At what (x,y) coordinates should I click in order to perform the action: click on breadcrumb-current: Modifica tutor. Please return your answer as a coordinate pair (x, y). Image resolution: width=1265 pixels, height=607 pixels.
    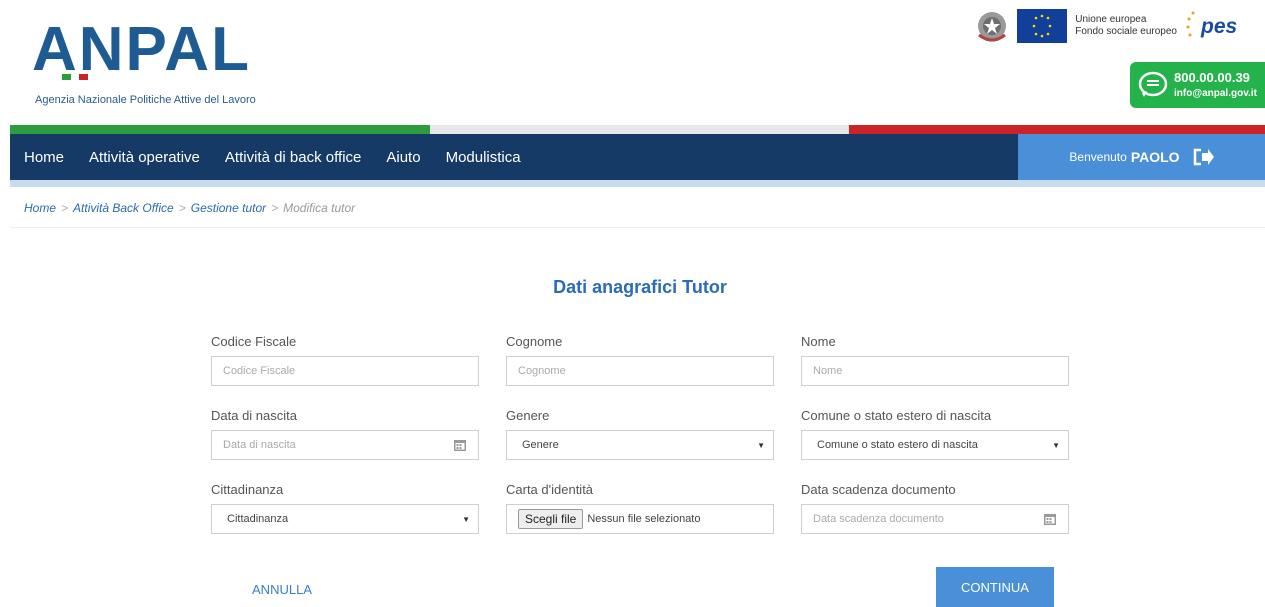
    Looking at the image, I should click on (319, 208).